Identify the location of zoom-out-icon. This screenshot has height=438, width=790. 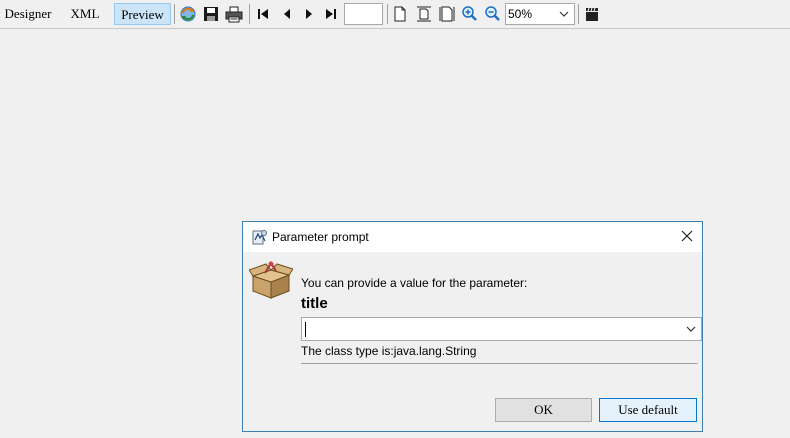
(493, 14).